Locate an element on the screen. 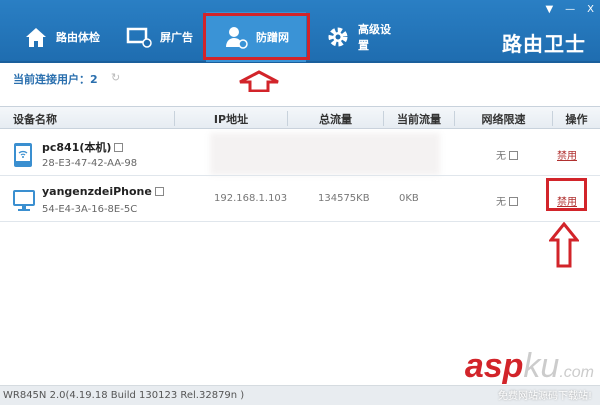  watermark-tagline: 免费网站源码下载站! is located at coordinates (544, 396).